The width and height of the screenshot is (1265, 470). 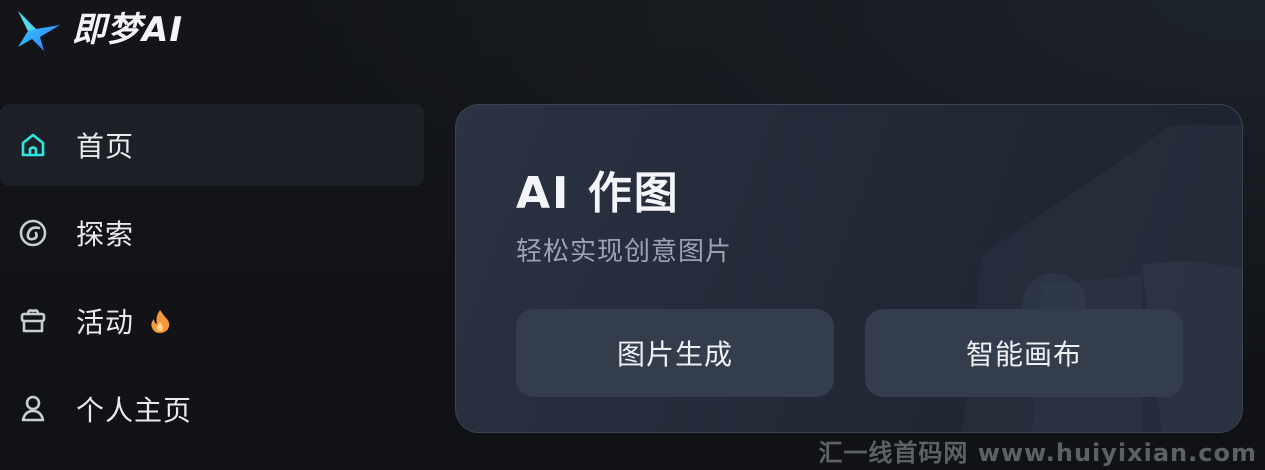 What do you see at coordinates (212, 409) in the screenshot?
I see `sidebar-item-profile: 个人主页` at bounding box center [212, 409].